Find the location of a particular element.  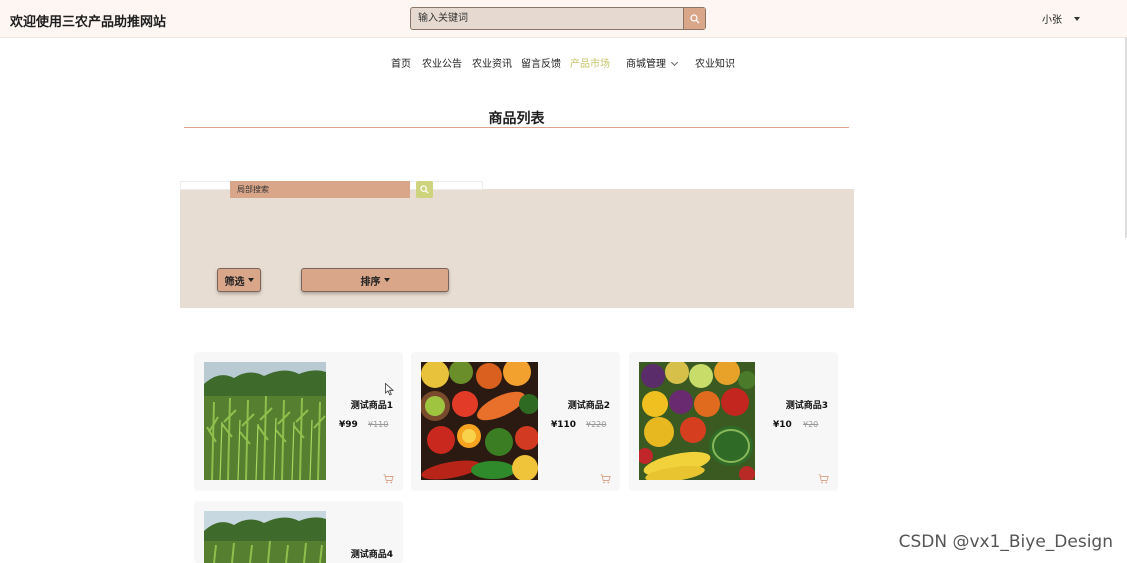

chevron-down-icon is located at coordinates (674, 62).